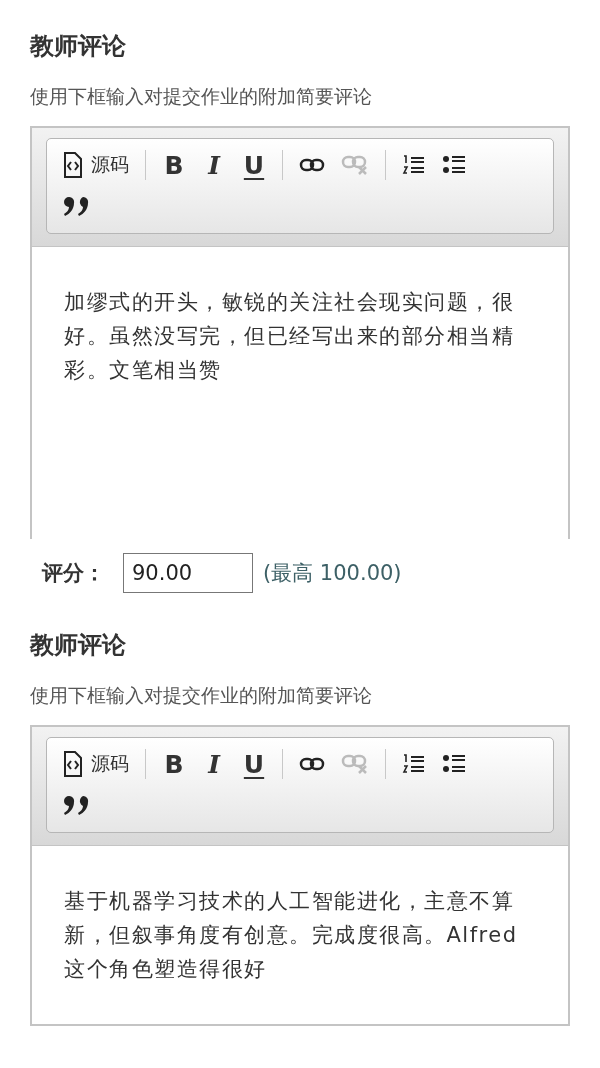 This screenshot has height=1068, width=600. I want to click on score-label: 评分：, so click(73, 573).